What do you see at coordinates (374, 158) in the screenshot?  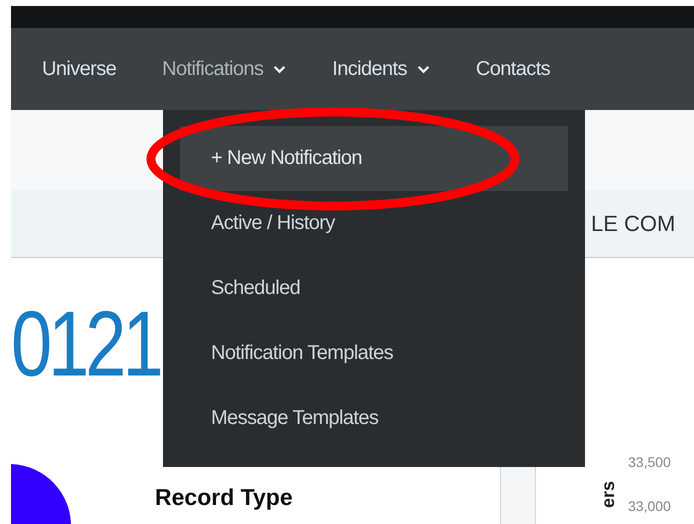 I see `menu-item: + New Notification` at bounding box center [374, 158].